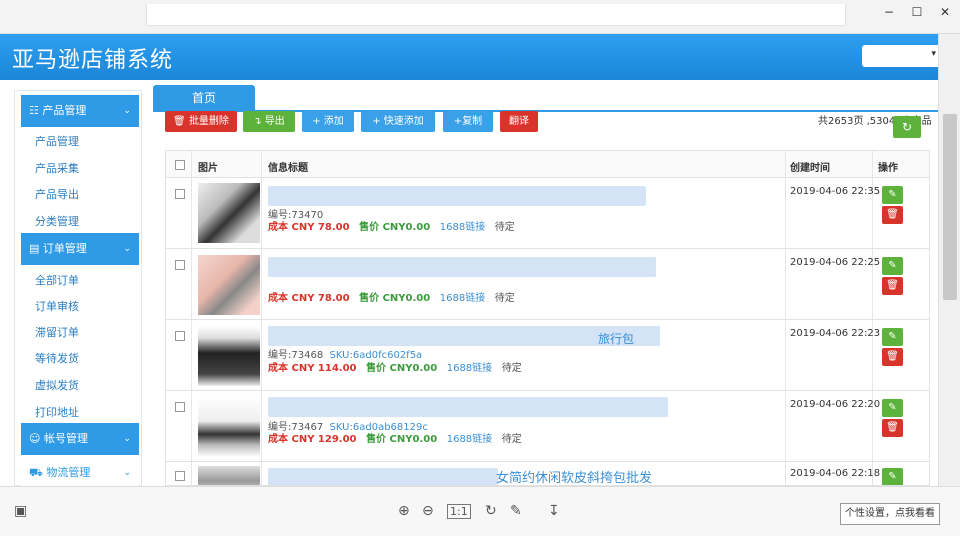 This screenshot has height=536, width=960. I want to click on created-date: 2019-04-06 22:35, so click(835, 191).